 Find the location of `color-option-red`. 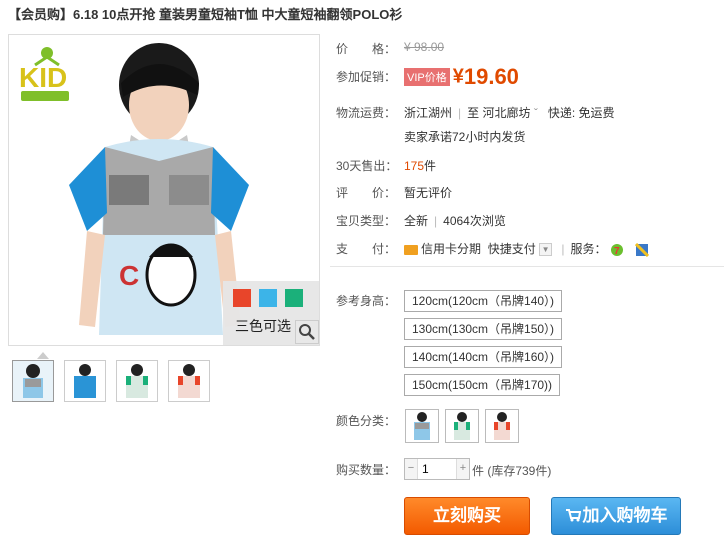

color-option-red is located at coordinates (502, 426).